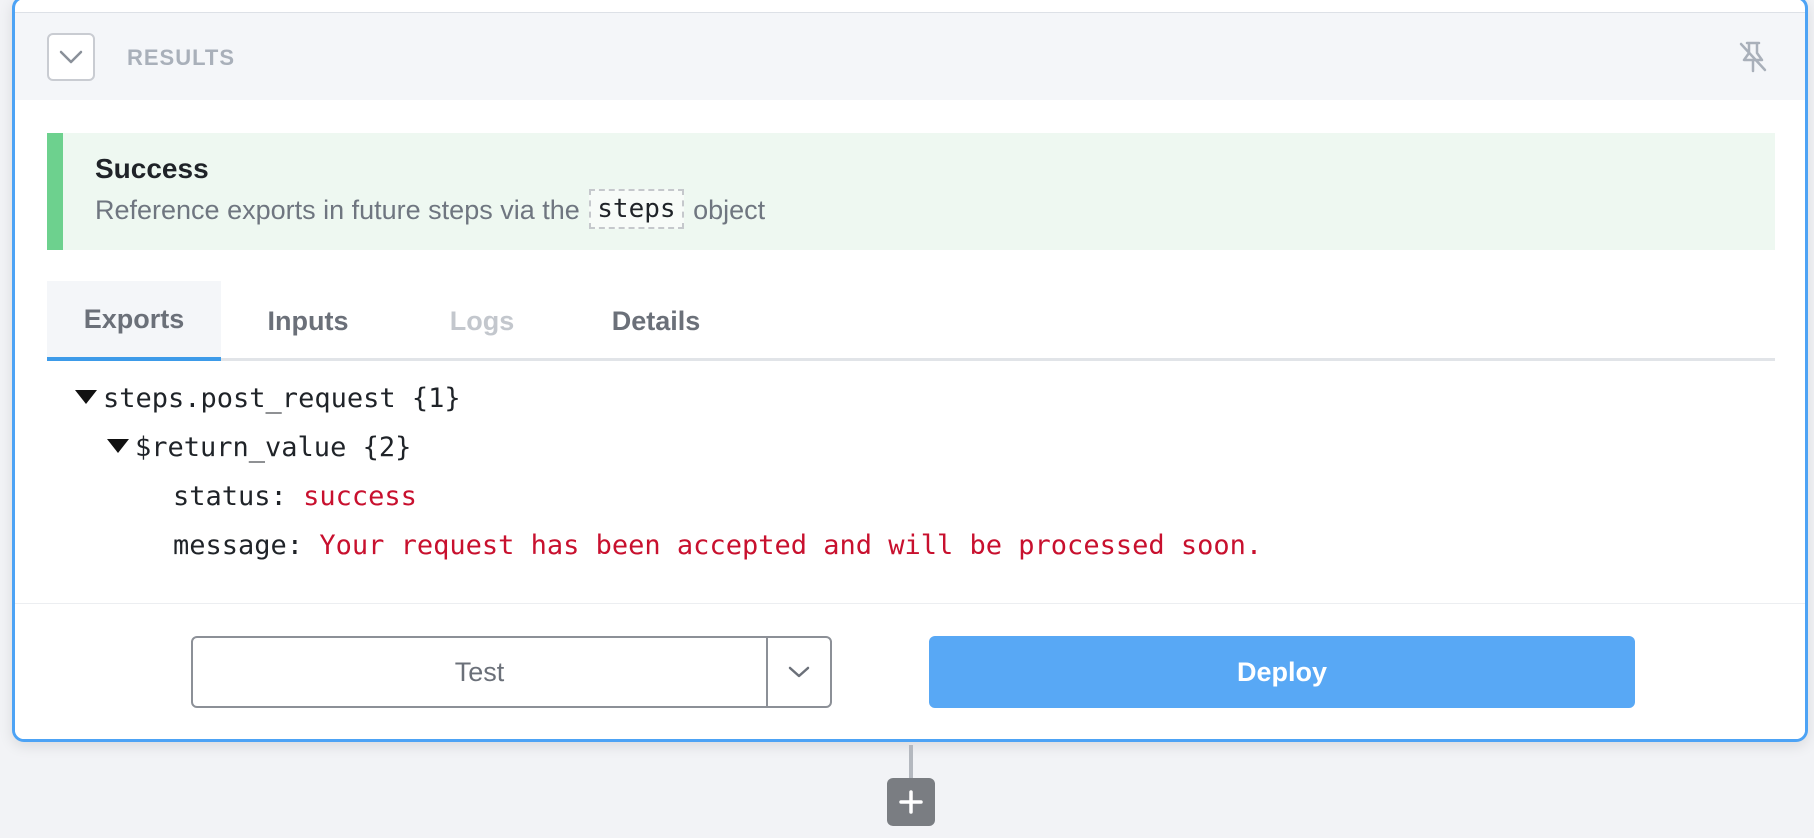 The height and width of the screenshot is (838, 1814). Describe the element at coordinates (282, 398) in the screenshot. I see `tree-root-label: steps.post_request {1}` at that location.